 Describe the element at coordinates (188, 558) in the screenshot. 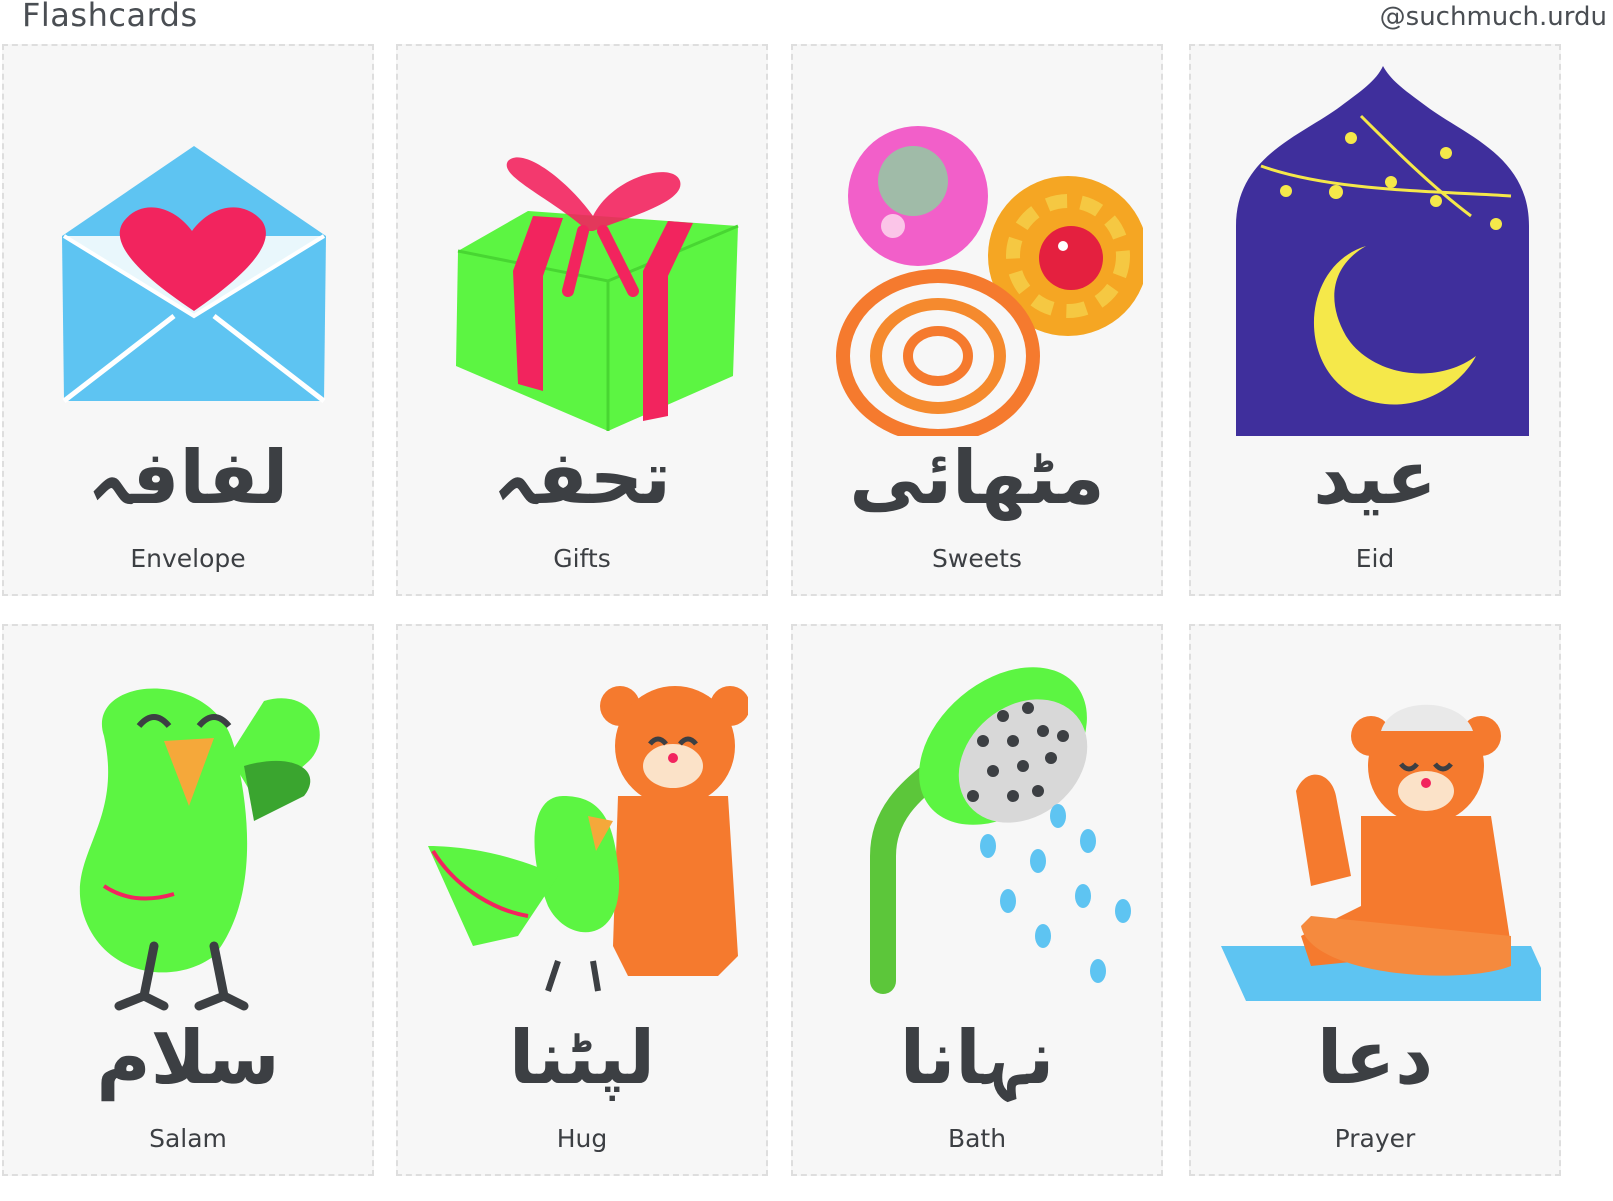

I see `card-english-word: Envelope` at that location.